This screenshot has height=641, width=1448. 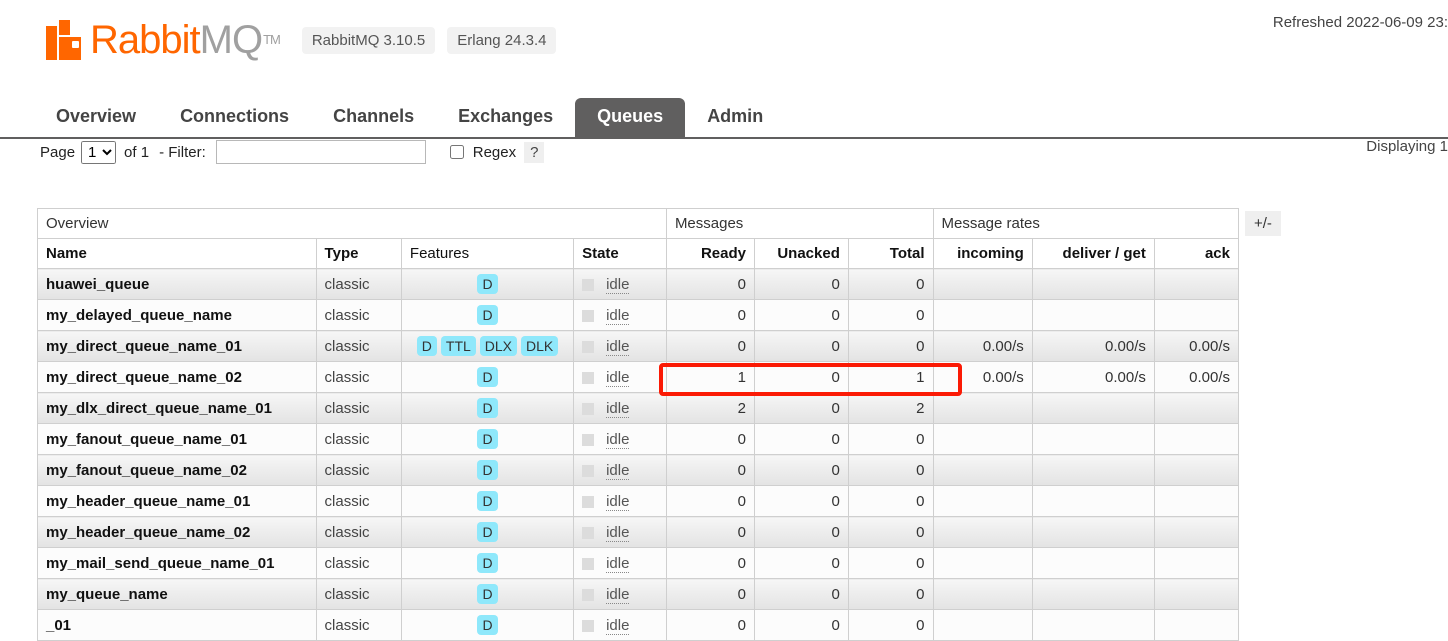 I want to click on queue-name-link: my_queue_name, so click(x=177, y=594).